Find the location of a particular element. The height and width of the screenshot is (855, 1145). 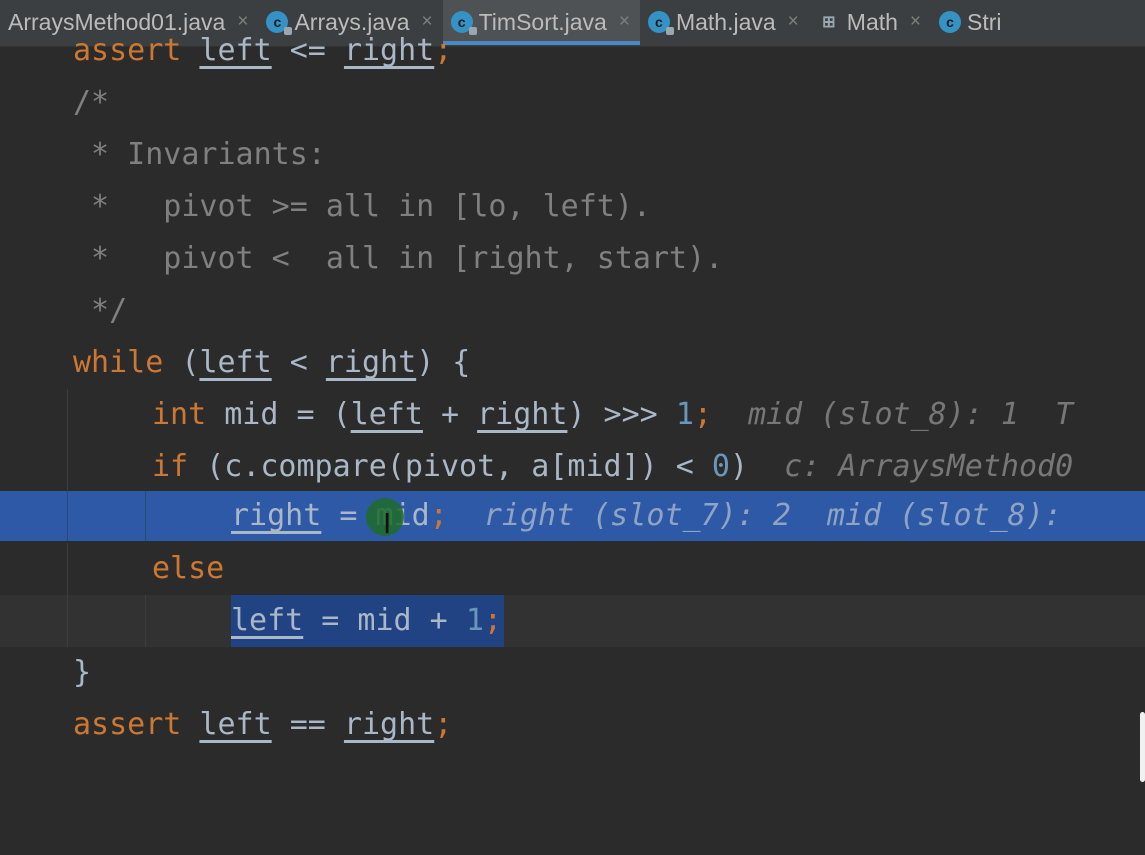

code-line: assert left <= right; is located at coordinates (572, 51).